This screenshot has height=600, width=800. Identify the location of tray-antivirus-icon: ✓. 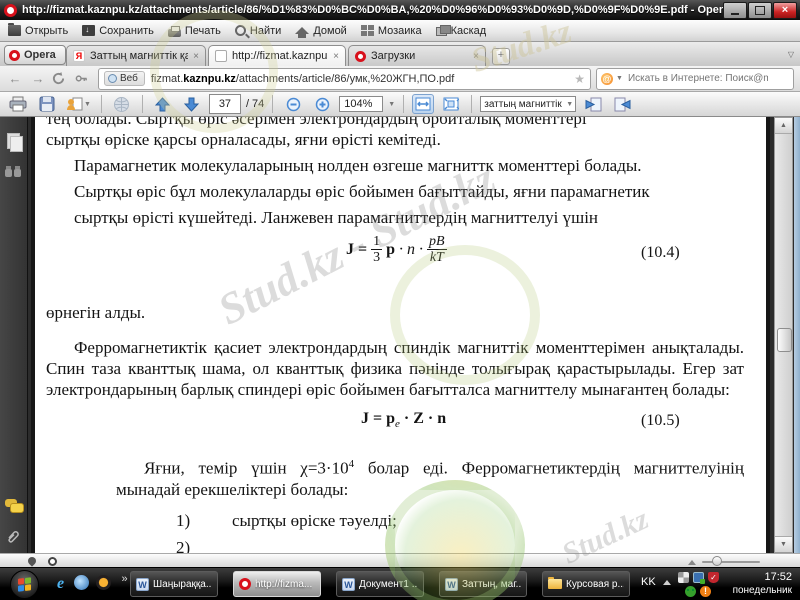
(713, 577).